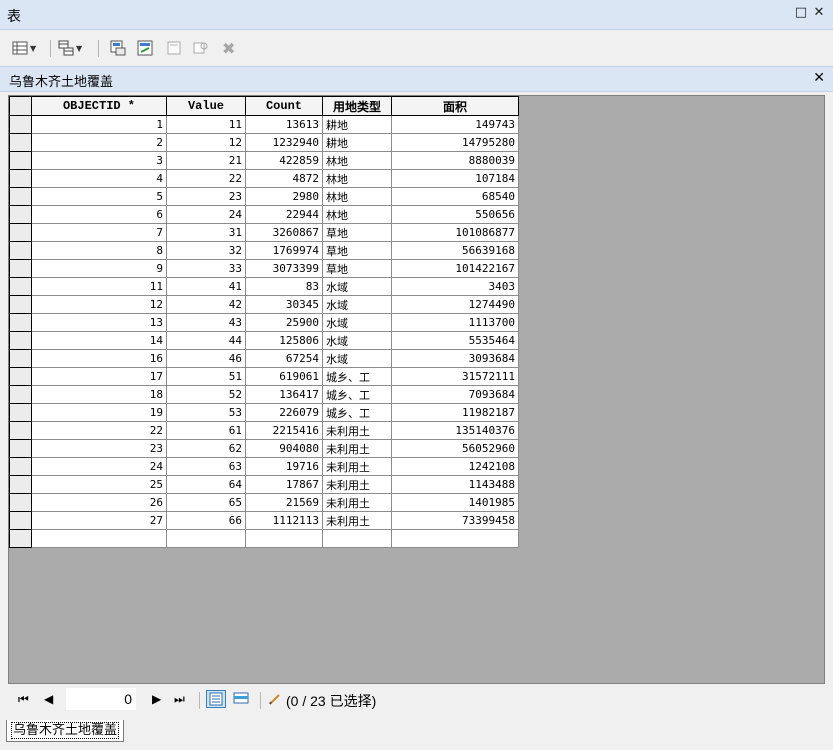 Image resolution: width=833 pixels, height=750 pixels. What do you see at coordinates (455, 448) in the screenshot?
I see `cell-area: 56052960` at bounding box center [455, 448].